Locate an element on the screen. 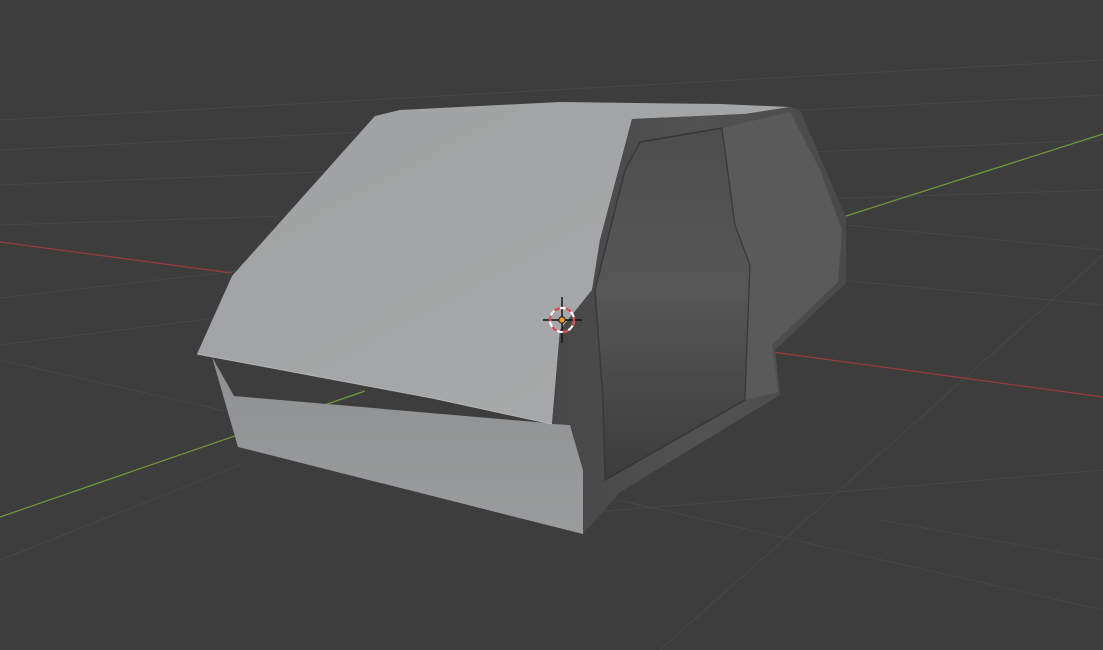 Image resolution: width=1103 pixels, height=650 pixels. y-axis-line is located at coordinates (974, 175).